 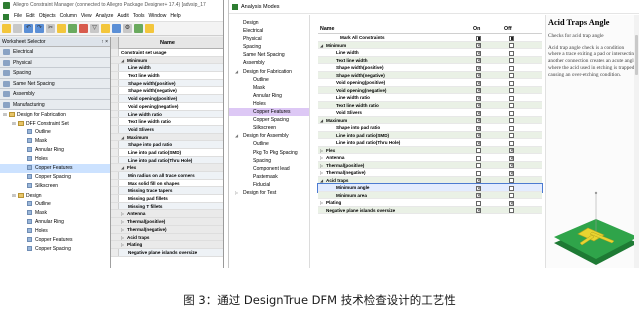 I want to click on tree-item-dff-constraint-set: ⊟ DFF Constraint Set, so click(x=55, y=123).